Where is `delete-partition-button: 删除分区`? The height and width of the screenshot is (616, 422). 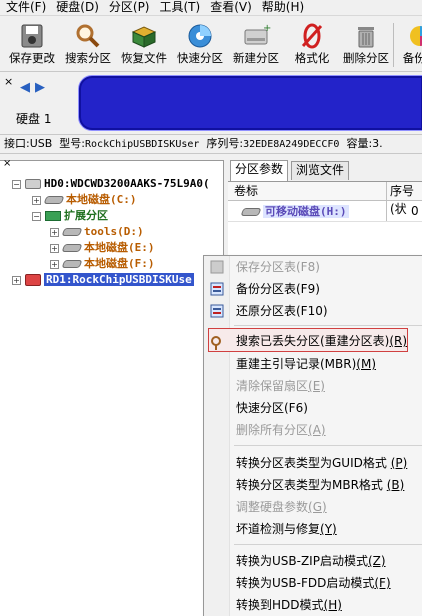 delete-partition-button: 删除分区 is located at coordinates (366, 45).